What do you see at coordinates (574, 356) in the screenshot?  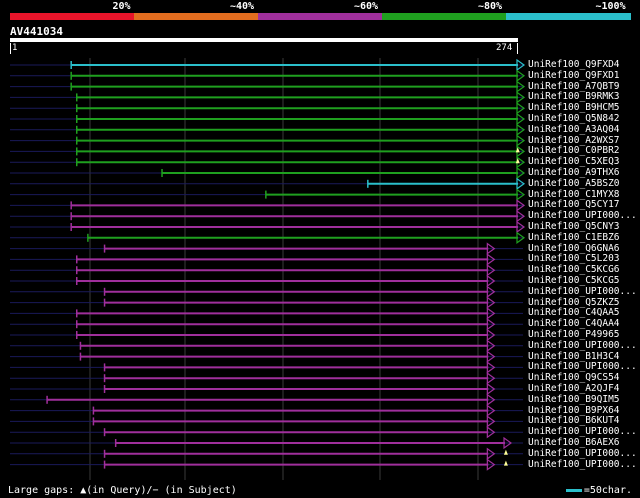 I see `hit-label: UniRef100_B1H3C4` at bounding box center [574, 356].